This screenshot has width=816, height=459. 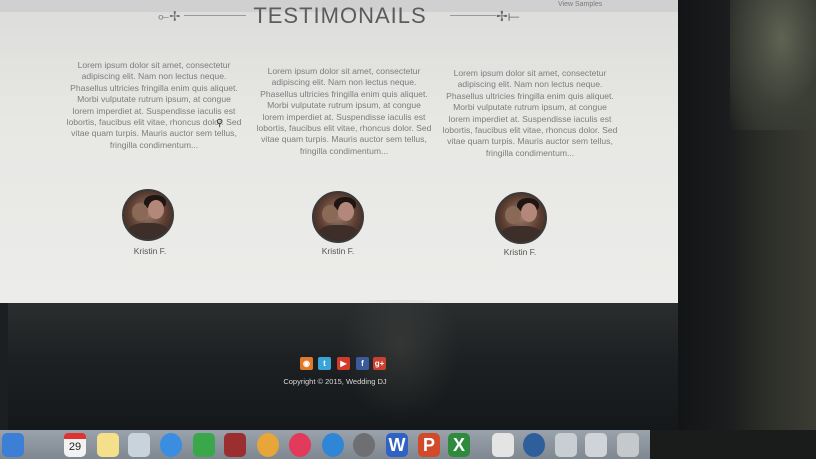 I want to click on preview-icon, so click(x=139, y=445).